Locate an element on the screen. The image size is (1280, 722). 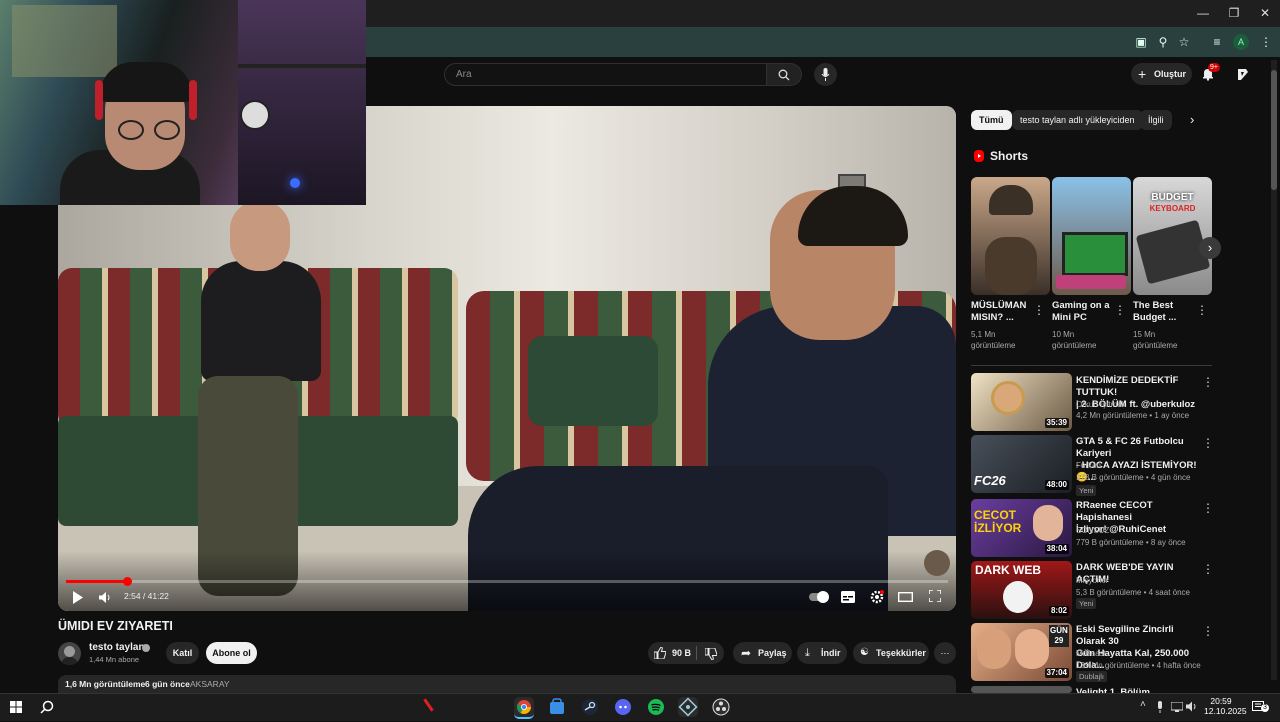
short-thumbnail-3: BUDGET KEYBOARD is located at coordinates (1172, 236).